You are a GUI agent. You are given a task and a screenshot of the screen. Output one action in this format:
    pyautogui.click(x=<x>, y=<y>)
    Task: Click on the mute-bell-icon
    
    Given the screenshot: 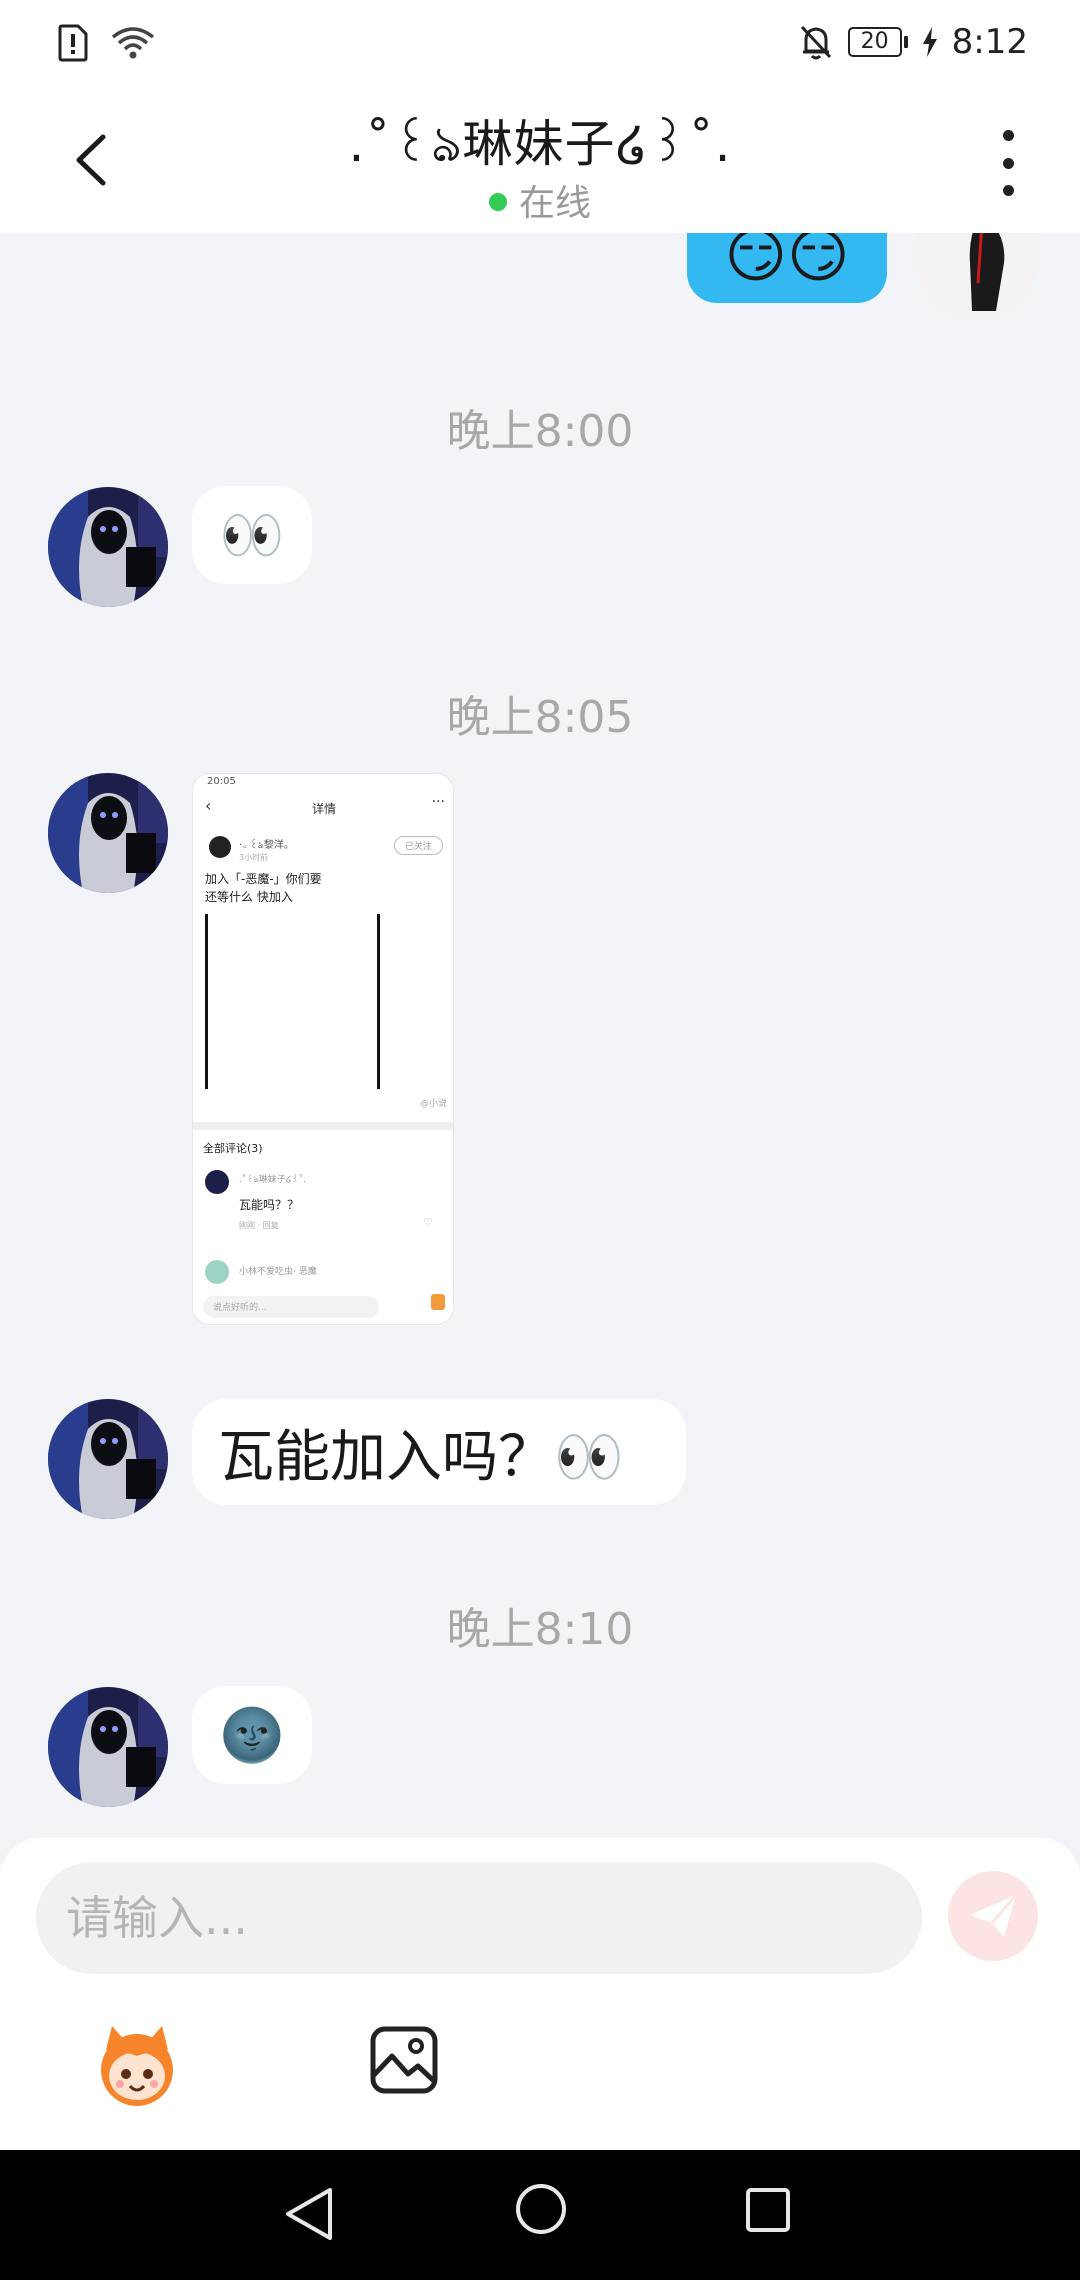 What is the action you would take?
    pyautogui.click(x=815, y=42)
    